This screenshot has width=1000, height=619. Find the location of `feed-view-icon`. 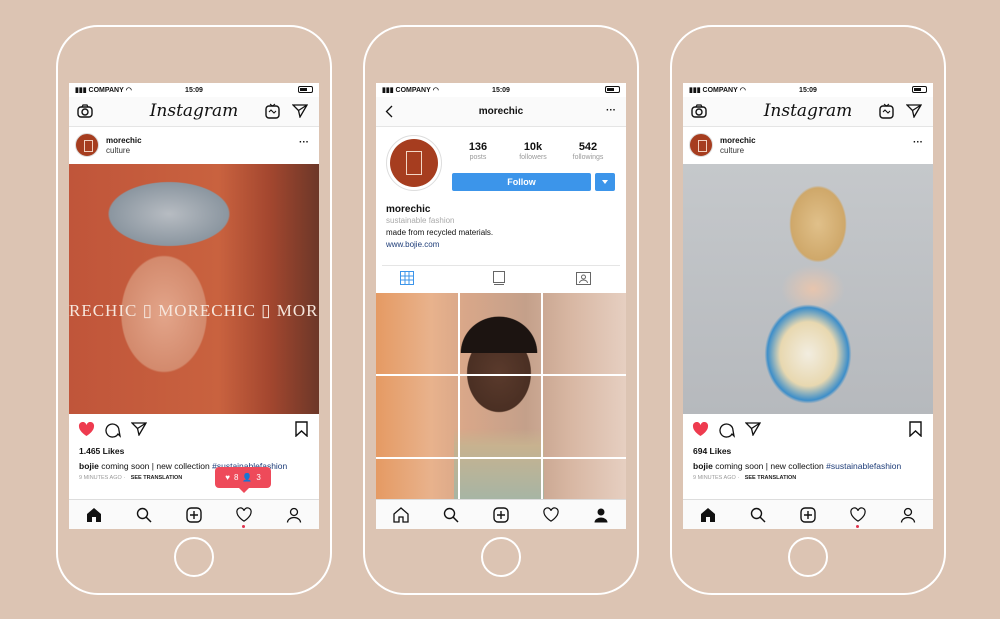

feed-view-icon is located at coordinates (499, 278).